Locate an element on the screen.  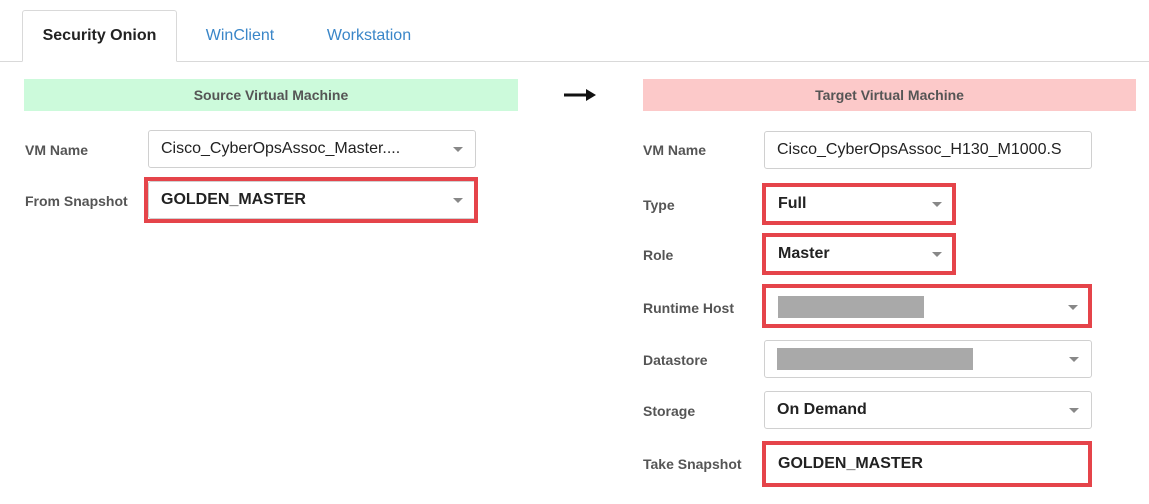
target-role-select: Master is located at coordinates (860, 254).